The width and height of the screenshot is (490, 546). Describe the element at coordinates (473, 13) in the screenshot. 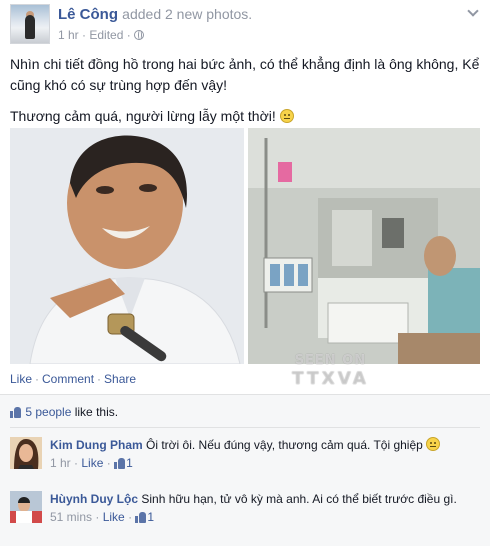

I see `chevron-down-icon` at that location.